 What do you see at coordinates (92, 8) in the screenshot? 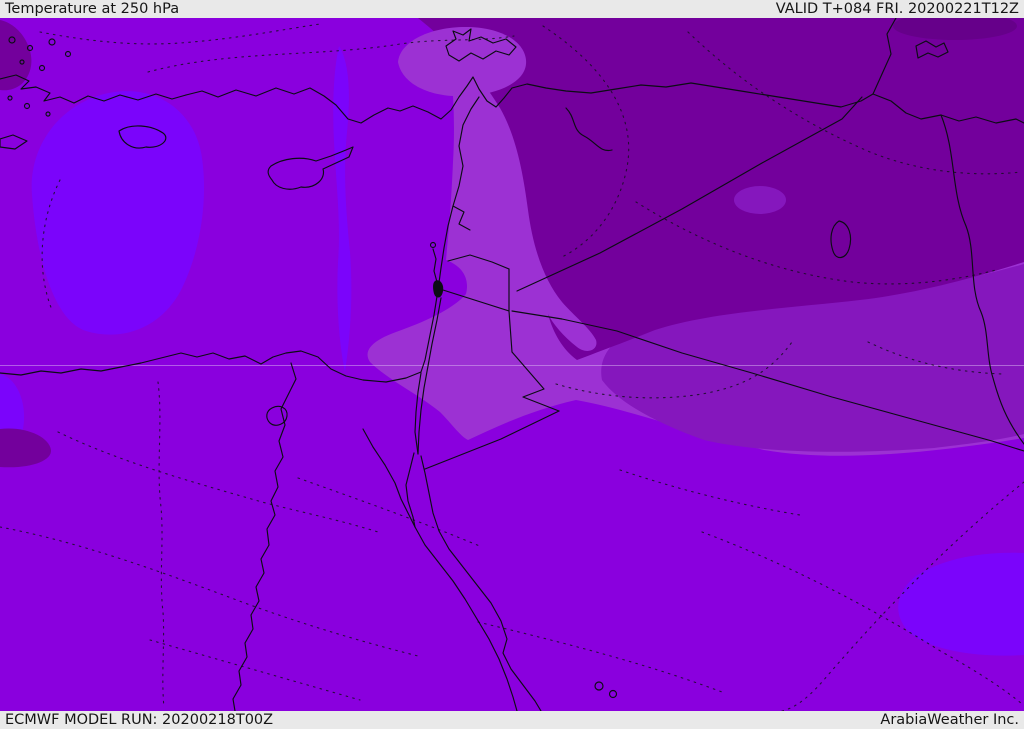
I see `map-title: Temperature at 250 hPa` at bounding box center [92, 8].